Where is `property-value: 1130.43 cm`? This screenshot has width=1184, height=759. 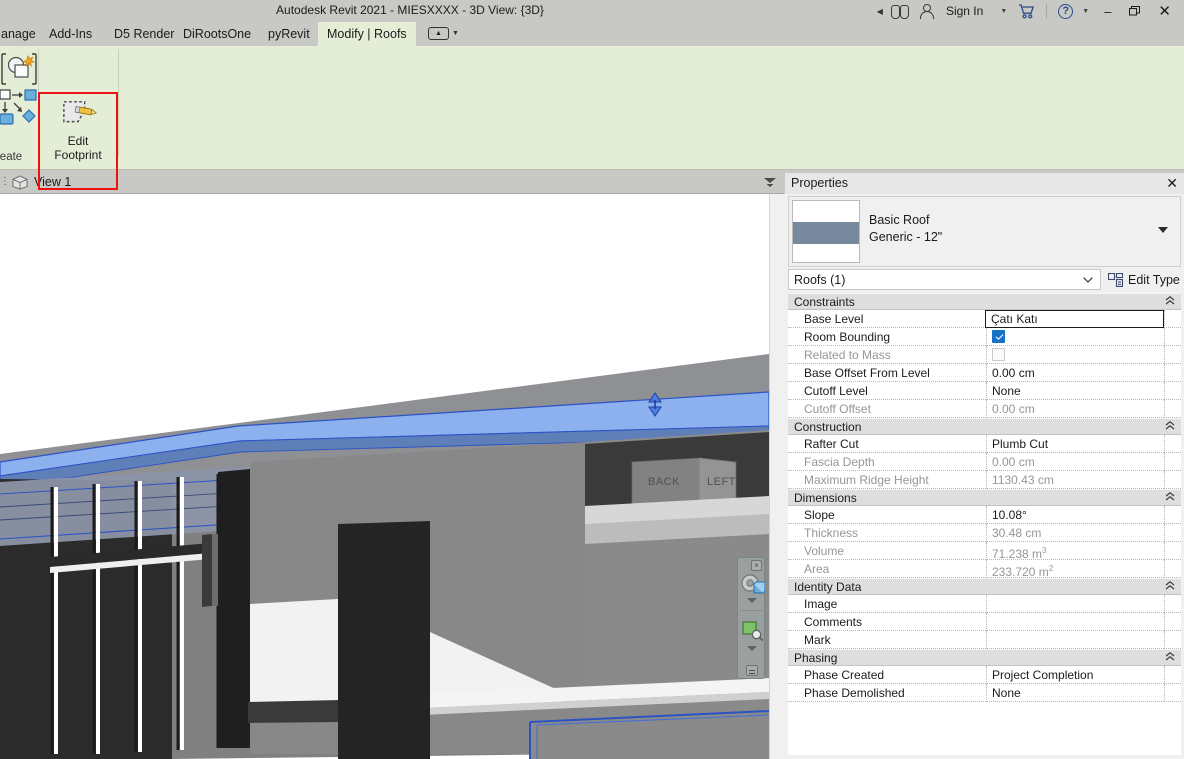
property-value: 1130.43 cm is located at coordinates (1023, 480).